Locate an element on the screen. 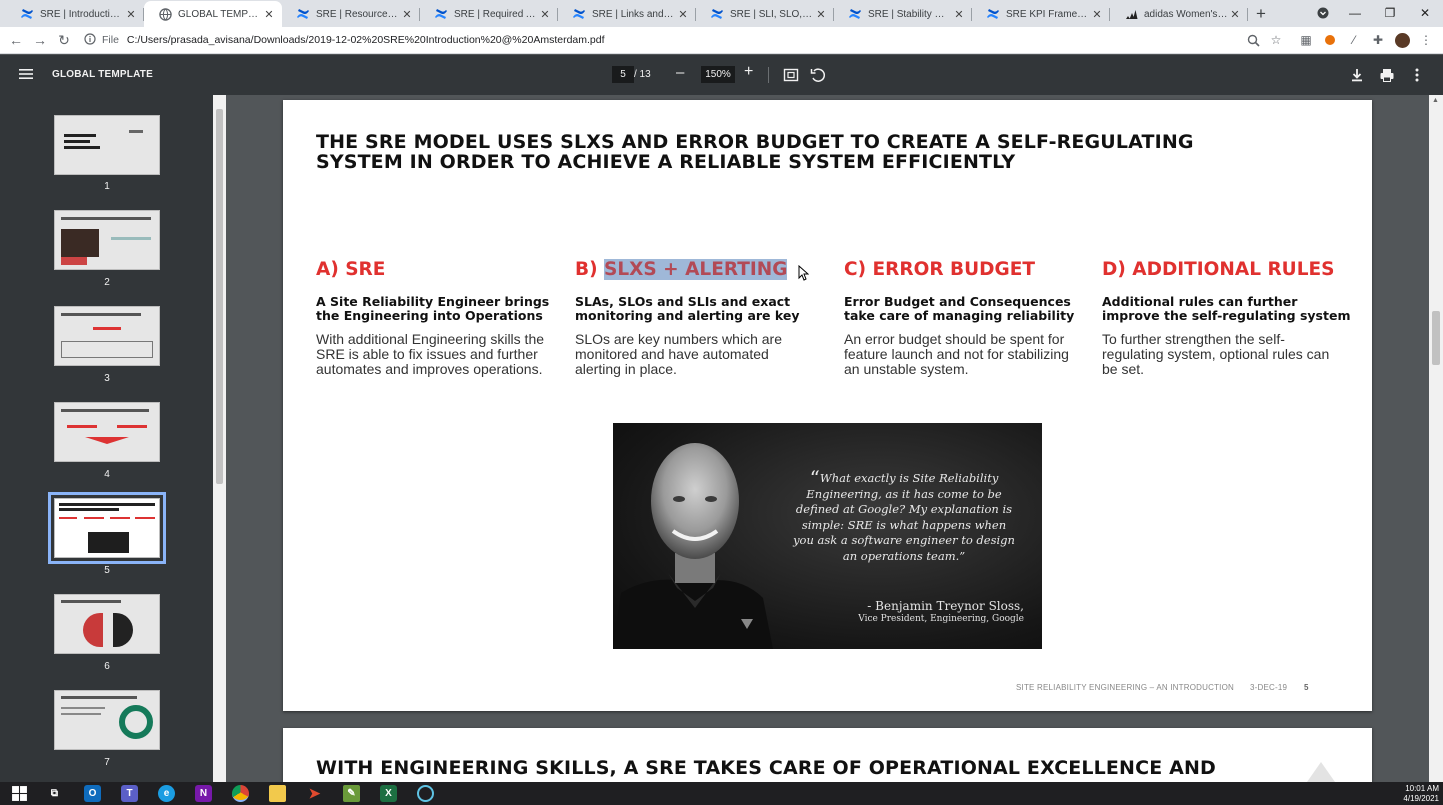 The width and height of the screenshot is (1443, 805). onenote-icon: N is located at coordinates (203, 793).